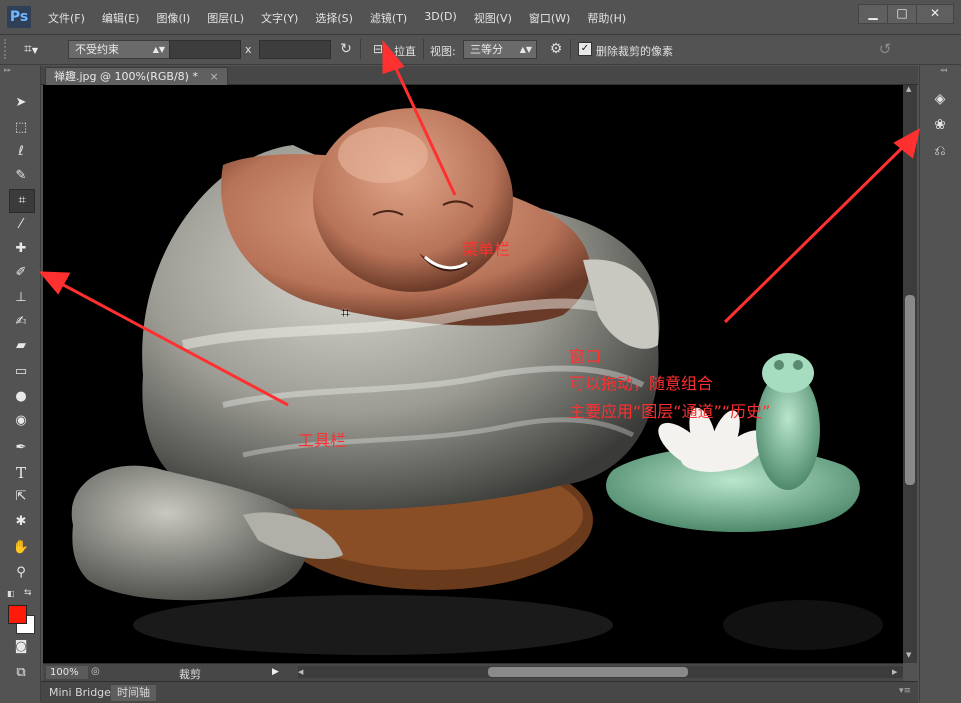  Describe the element at coordinates (585, 356) in the screenshot. I see `annotation-window-title: 窗口` at that location.